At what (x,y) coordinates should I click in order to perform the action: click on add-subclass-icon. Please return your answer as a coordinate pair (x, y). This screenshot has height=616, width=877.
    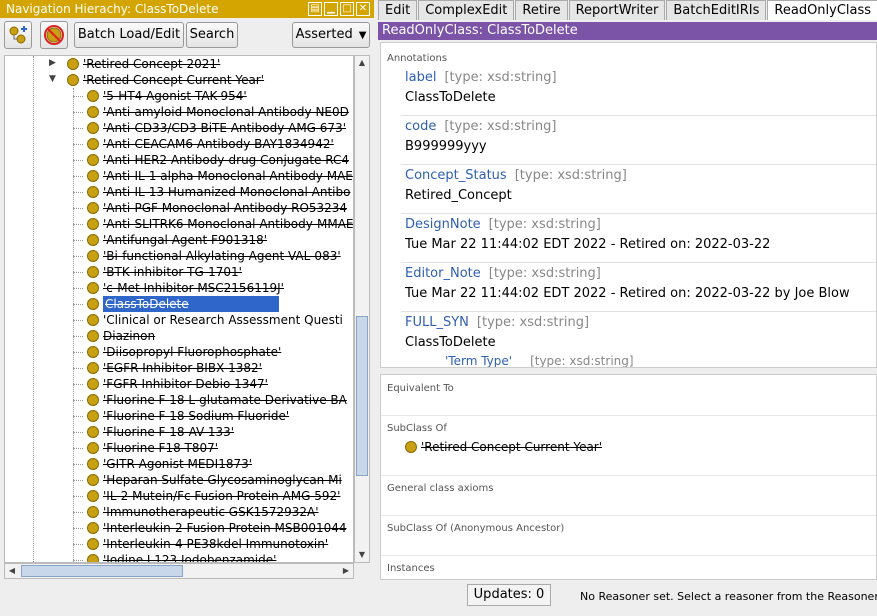
    Looking at the image, I should click on (18, 35).